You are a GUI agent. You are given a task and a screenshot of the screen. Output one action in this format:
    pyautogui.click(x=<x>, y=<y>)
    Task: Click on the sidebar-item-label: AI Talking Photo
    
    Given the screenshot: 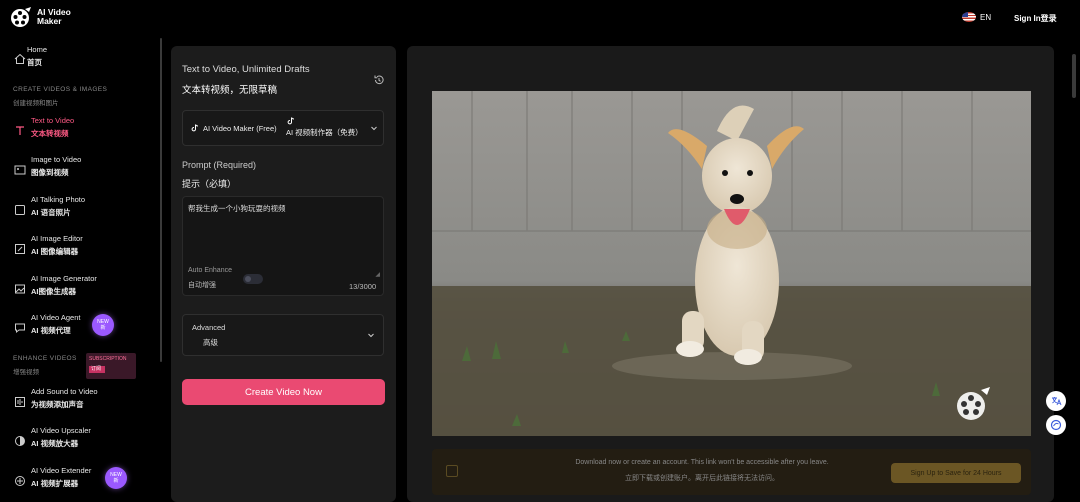 What is the action you would take?
    pyautogui.click(x=58, y=199)
    